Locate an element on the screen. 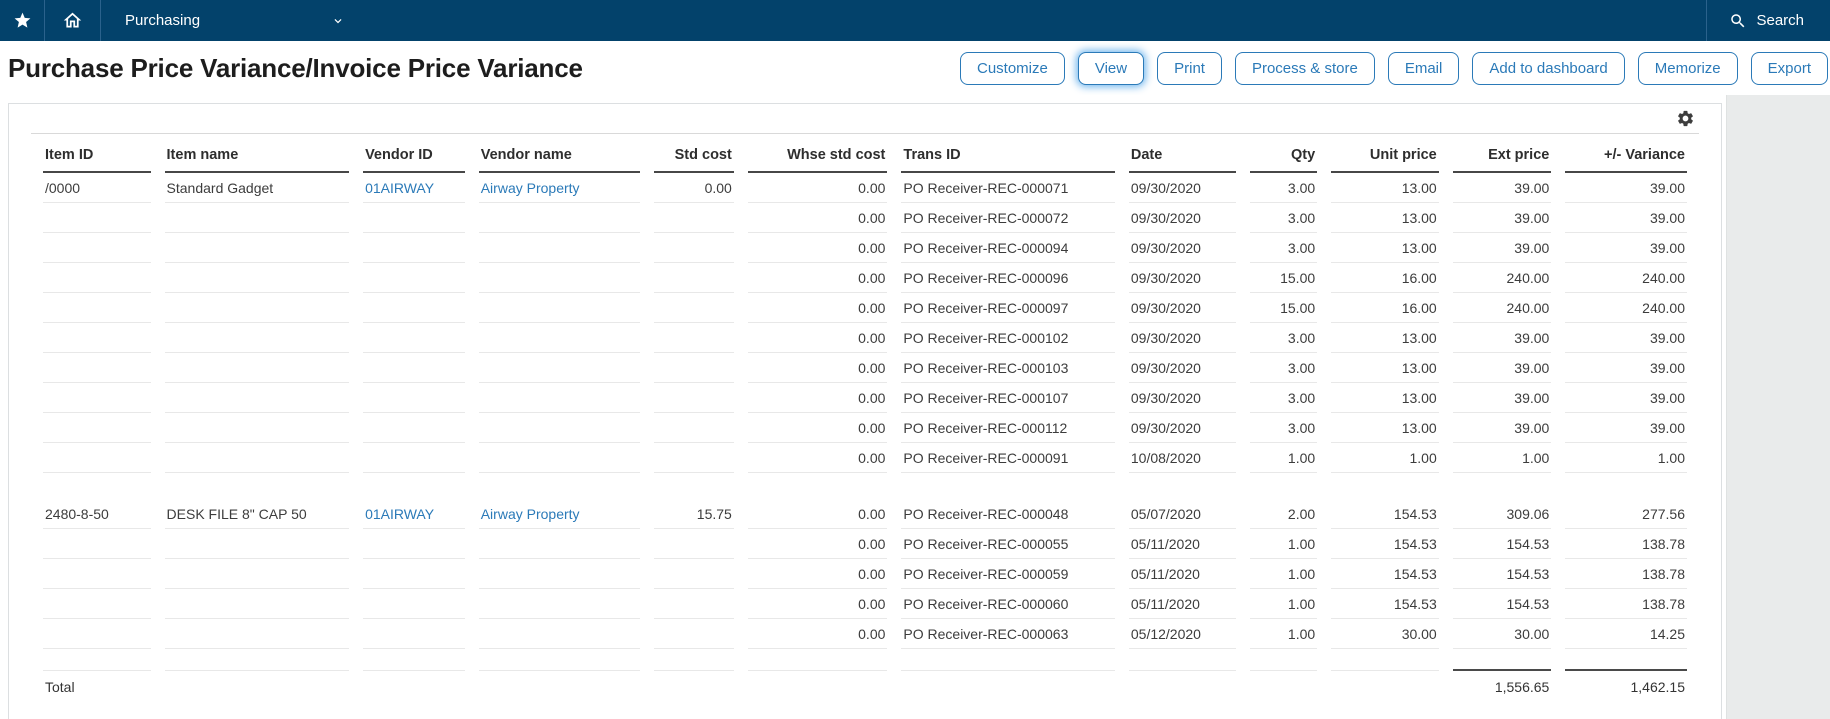 The width and height of the screenshot is (1830, 719). favorites-button is located at coordinates (22, 20).